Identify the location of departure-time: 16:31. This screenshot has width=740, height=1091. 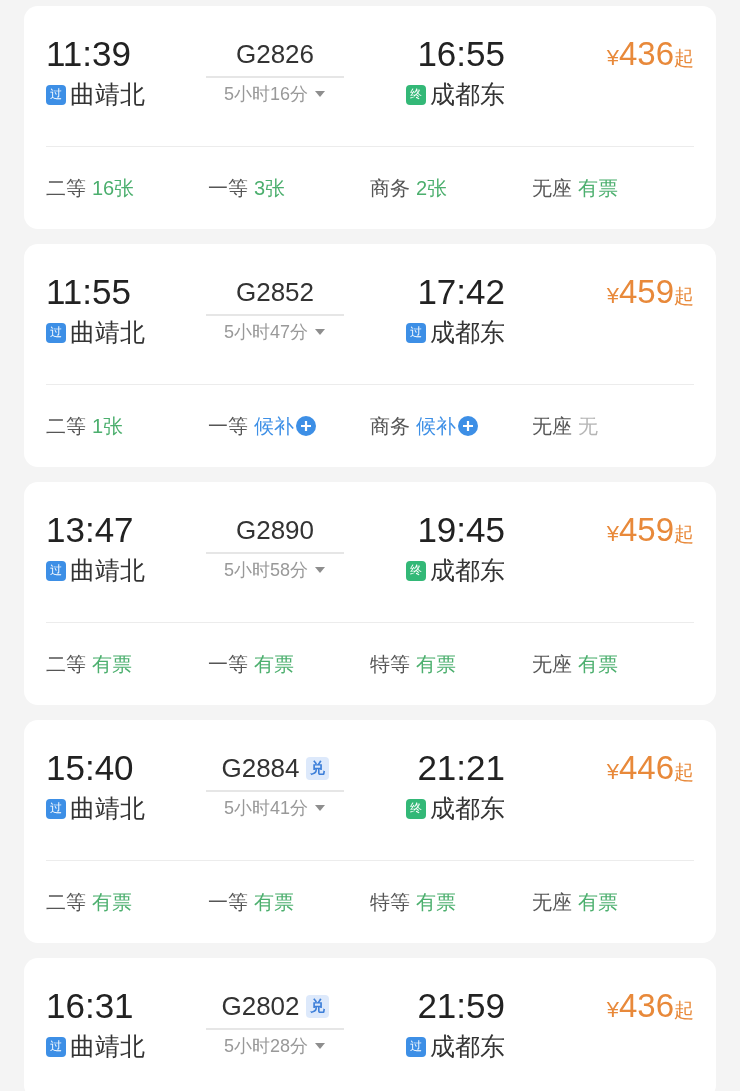
(90, 1006).